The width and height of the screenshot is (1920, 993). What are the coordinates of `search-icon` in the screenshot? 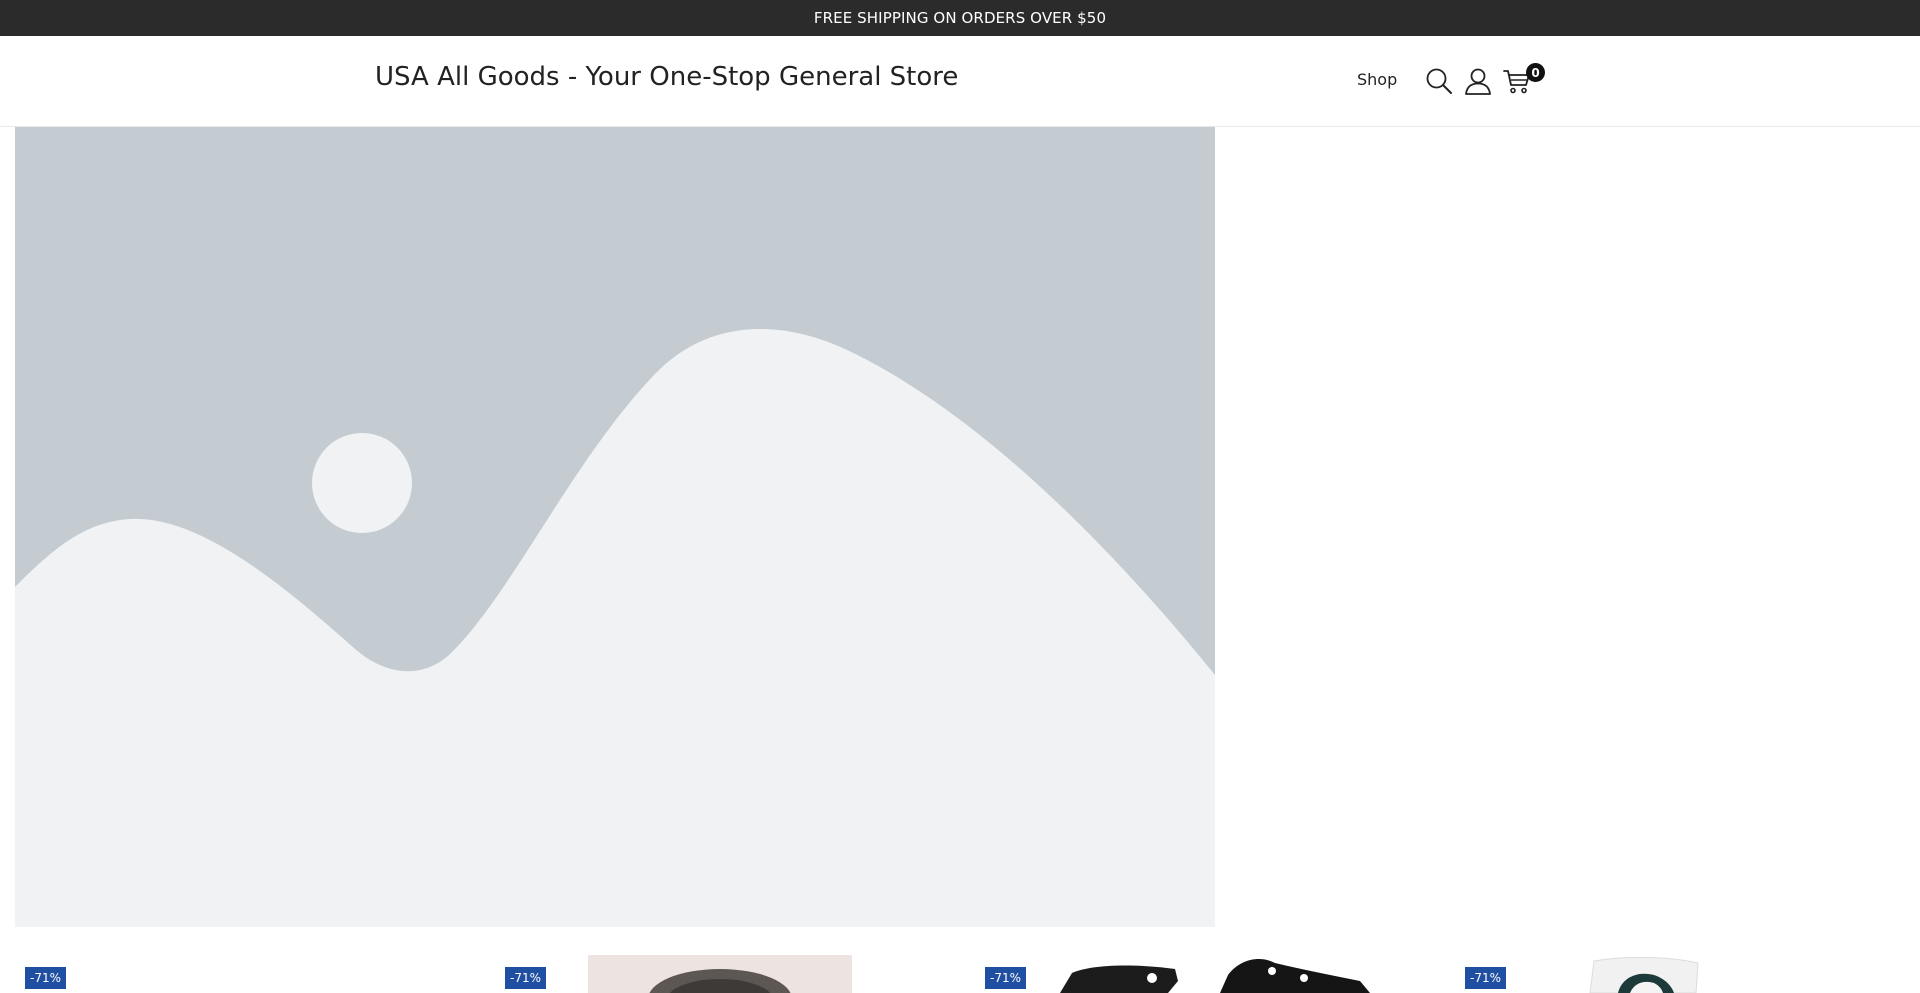 It's located at (1439, 81).